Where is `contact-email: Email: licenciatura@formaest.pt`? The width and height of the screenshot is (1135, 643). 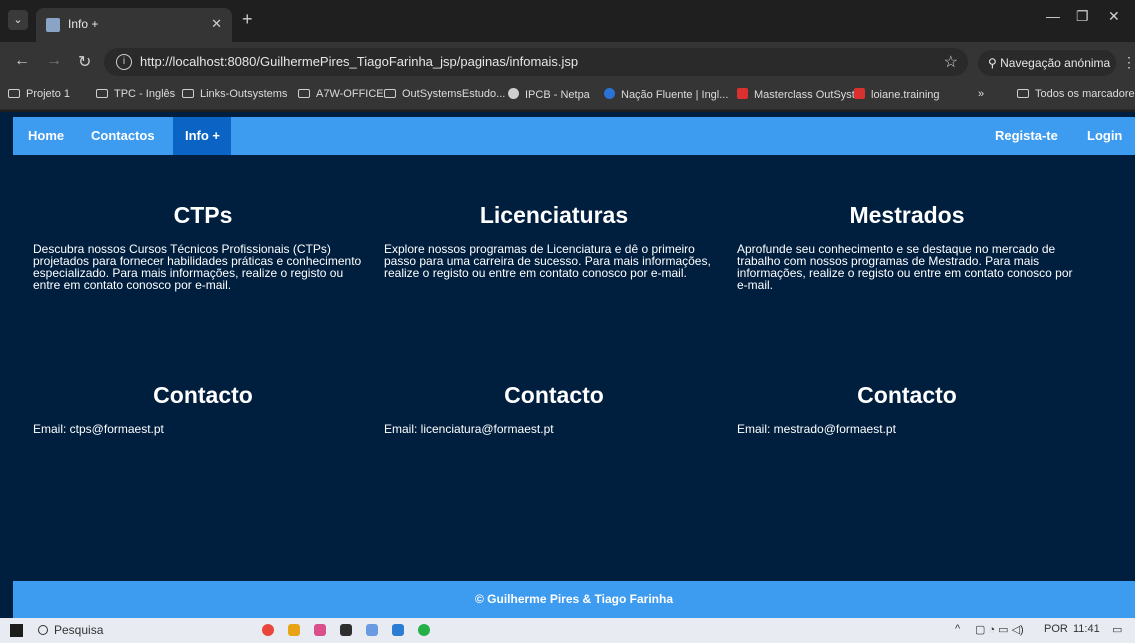
contact-email: Email: licenciatura@formaest.pt is located at coordinates (469, 429).